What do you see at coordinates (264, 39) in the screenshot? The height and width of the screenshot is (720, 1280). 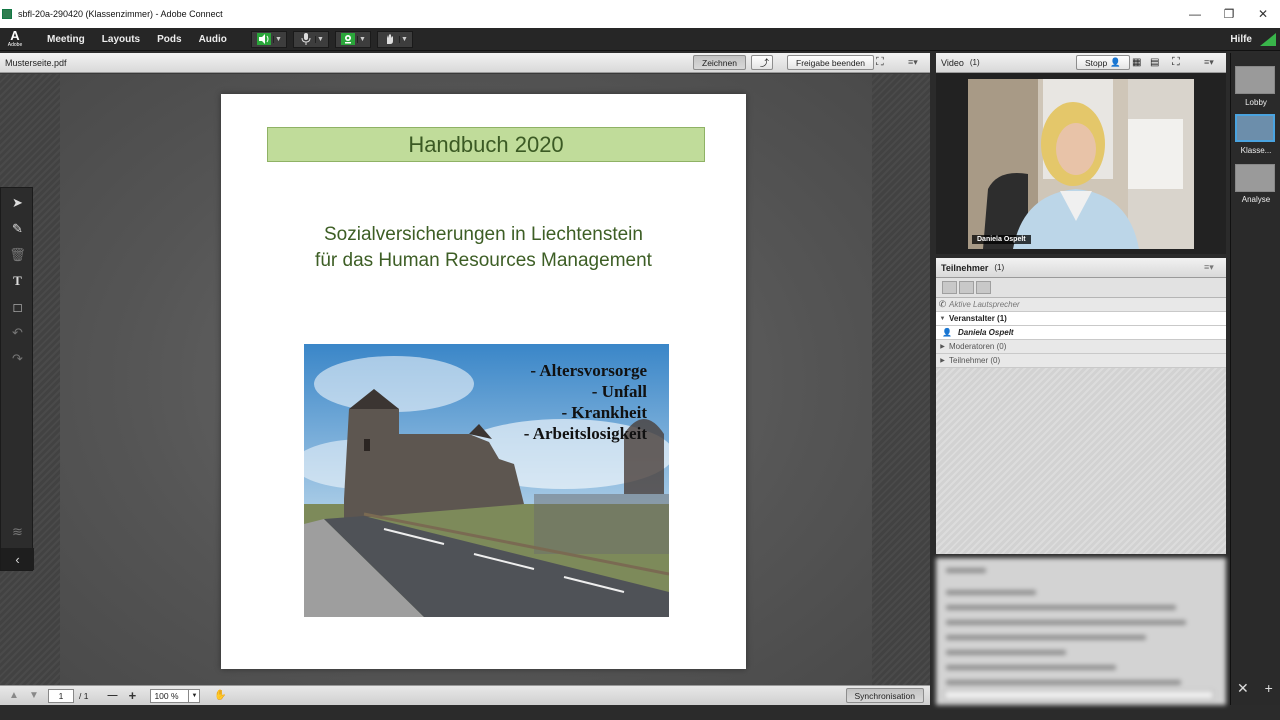 I see `speaker-icon` at bounding box center [264, 39].